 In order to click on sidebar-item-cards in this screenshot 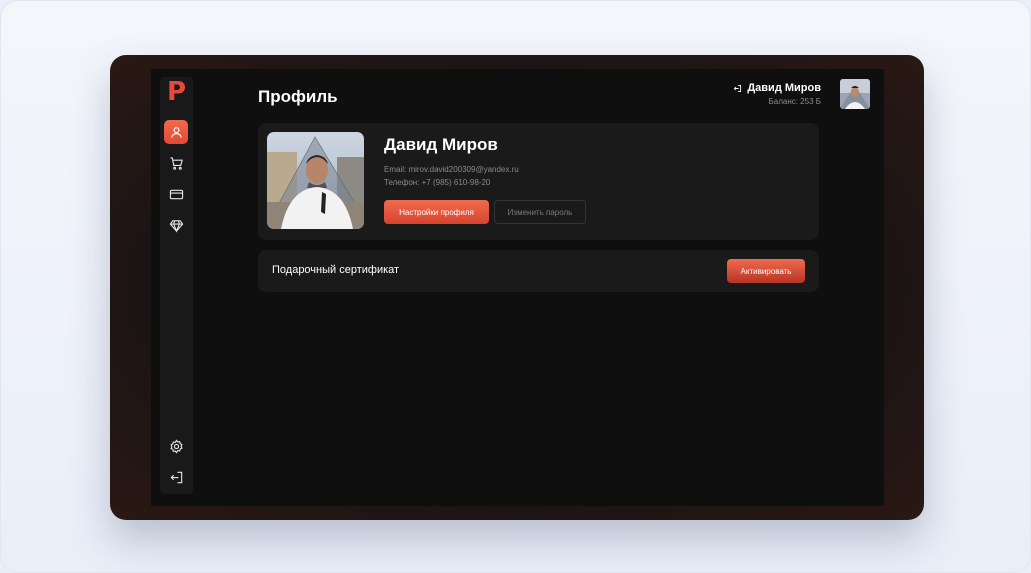, I will do `click(176, 194)`.